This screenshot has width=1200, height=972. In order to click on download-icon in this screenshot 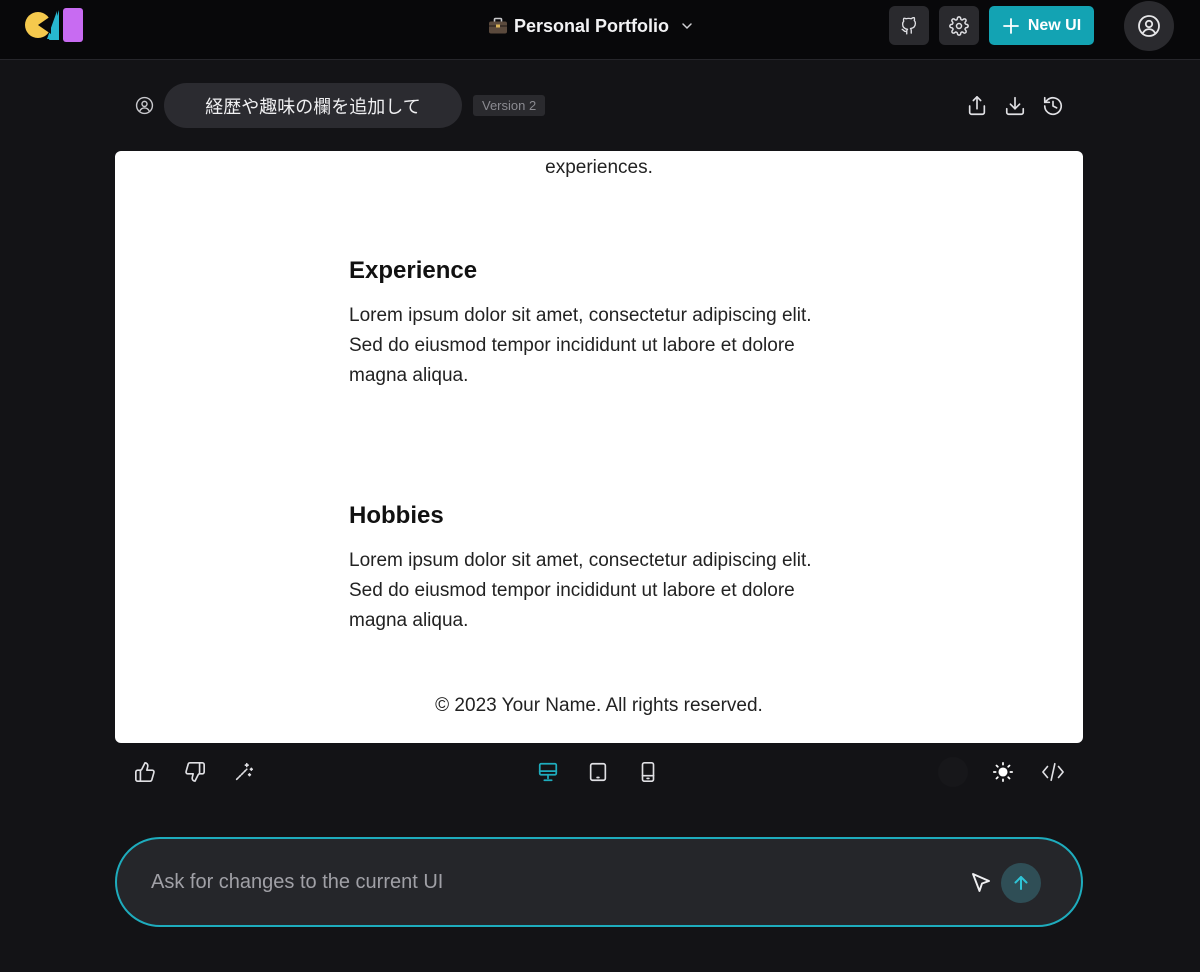, I will do `click(1015, 106)`.